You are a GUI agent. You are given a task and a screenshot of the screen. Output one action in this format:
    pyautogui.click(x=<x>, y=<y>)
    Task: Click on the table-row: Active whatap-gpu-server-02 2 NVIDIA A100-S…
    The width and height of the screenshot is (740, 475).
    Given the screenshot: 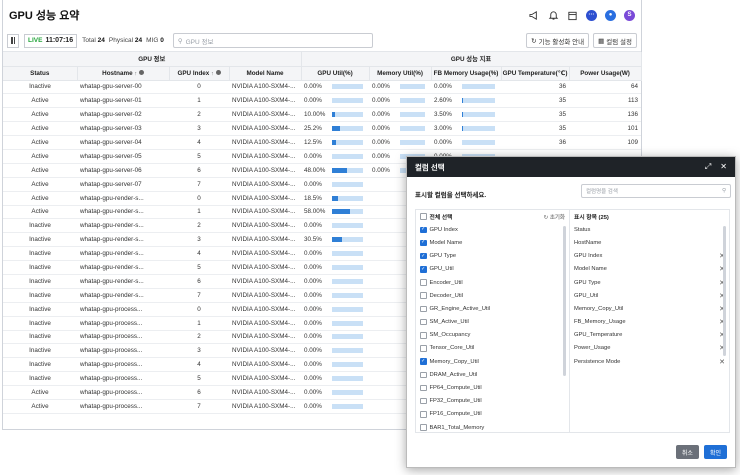 What is the action you would take?
    pyautogui.click(x=322, y=115)
    